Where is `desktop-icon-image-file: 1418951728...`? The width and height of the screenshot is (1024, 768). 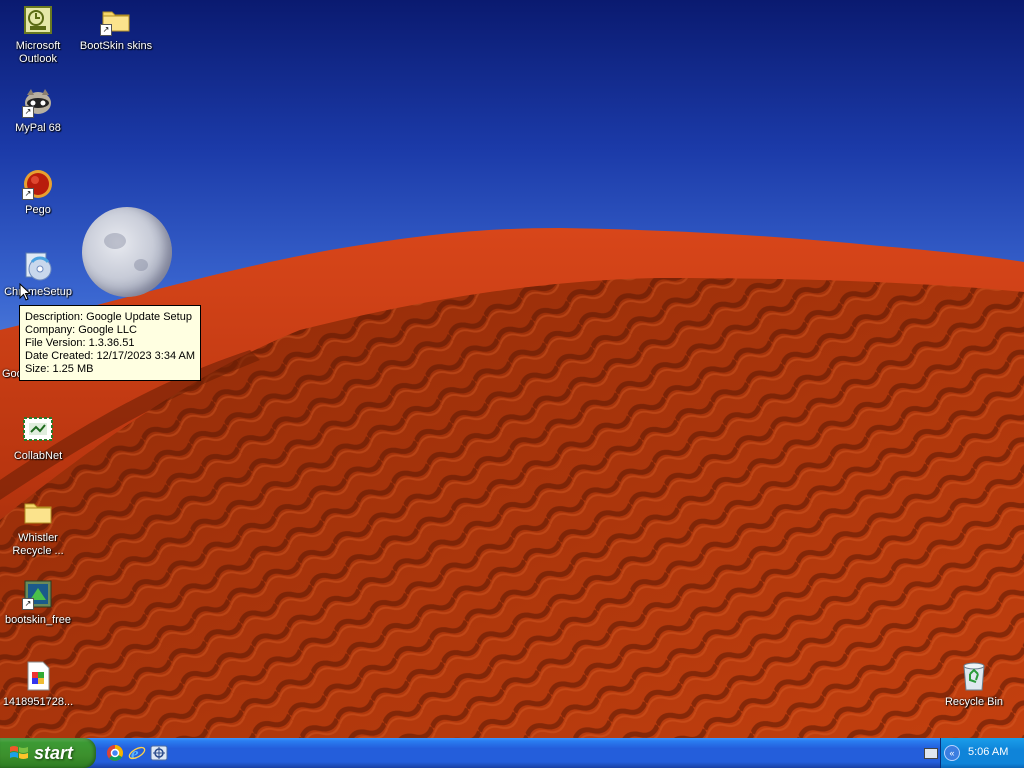
desktop-icon-image-file: 1418951728... is located at coordinates (39, 684).